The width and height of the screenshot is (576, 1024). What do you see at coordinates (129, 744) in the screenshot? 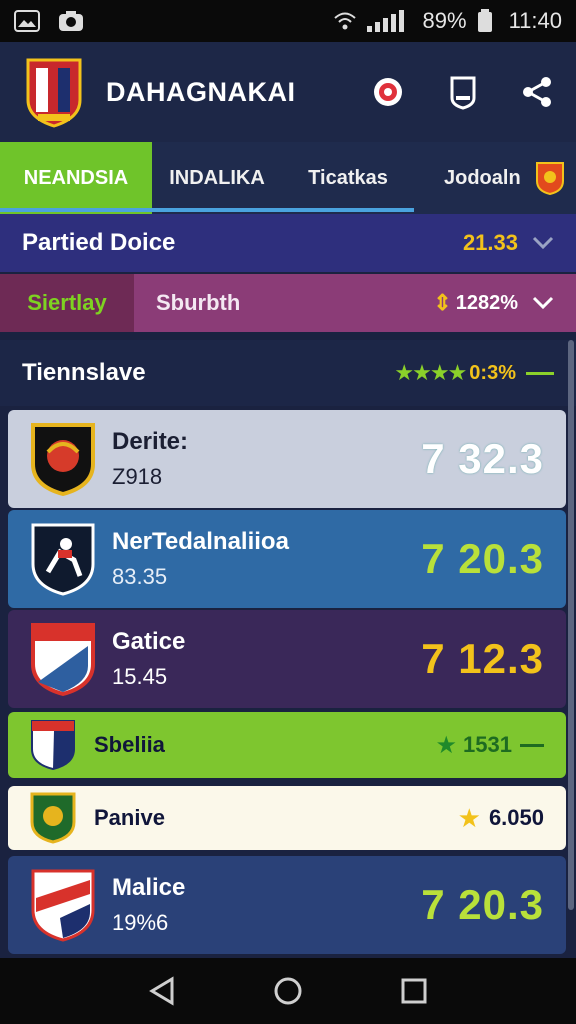
I see `team-name: Sbeliia` at bounding box center [129, 744].